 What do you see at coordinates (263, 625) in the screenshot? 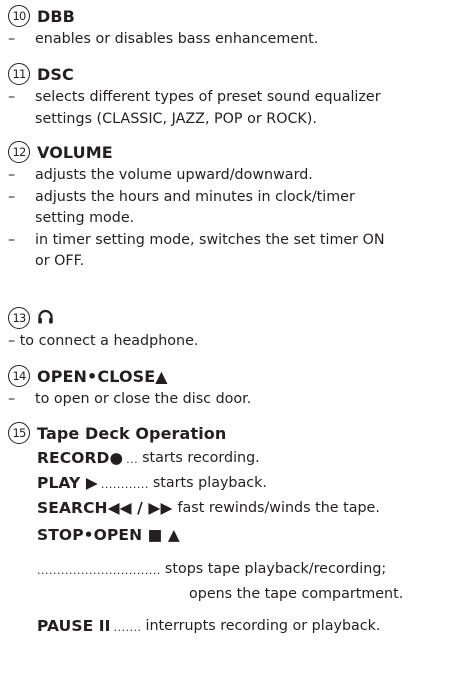
I see `pause-description: interrupts recording or playback.` at bounding box center [263, 625].